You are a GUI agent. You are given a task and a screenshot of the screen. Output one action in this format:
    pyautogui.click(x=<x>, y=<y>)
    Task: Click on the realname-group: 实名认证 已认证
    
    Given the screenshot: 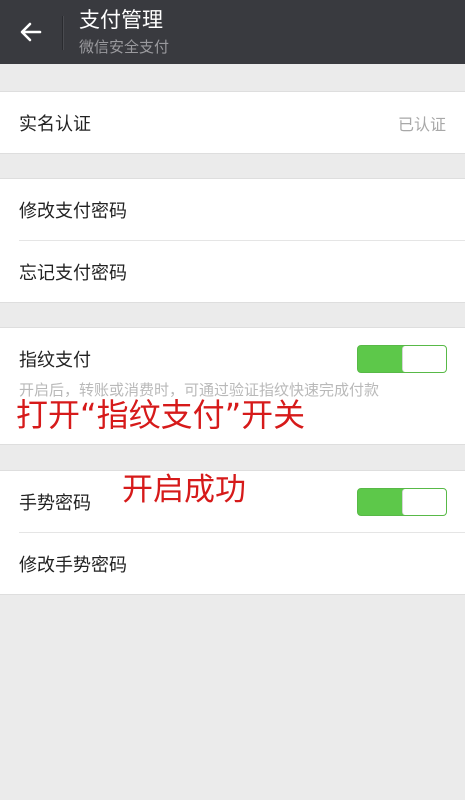 What is the action you would take?
    pyautogui.click(x=232, y=122)
    